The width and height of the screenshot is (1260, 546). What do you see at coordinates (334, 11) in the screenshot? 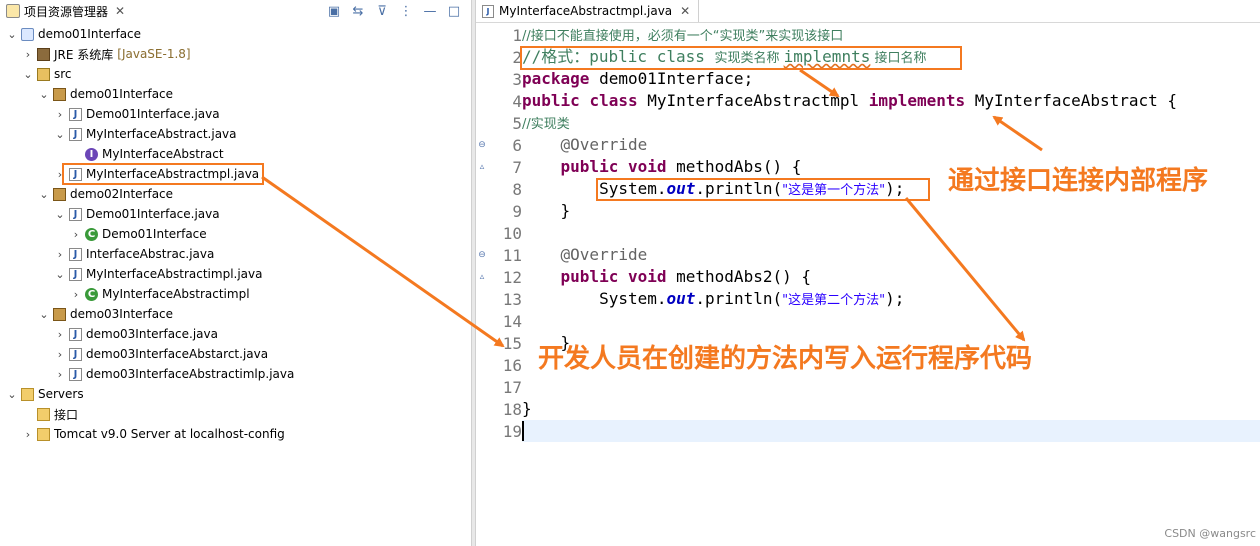
I see `collapse-all-icon: ▣` at bounding box center [334, 11].